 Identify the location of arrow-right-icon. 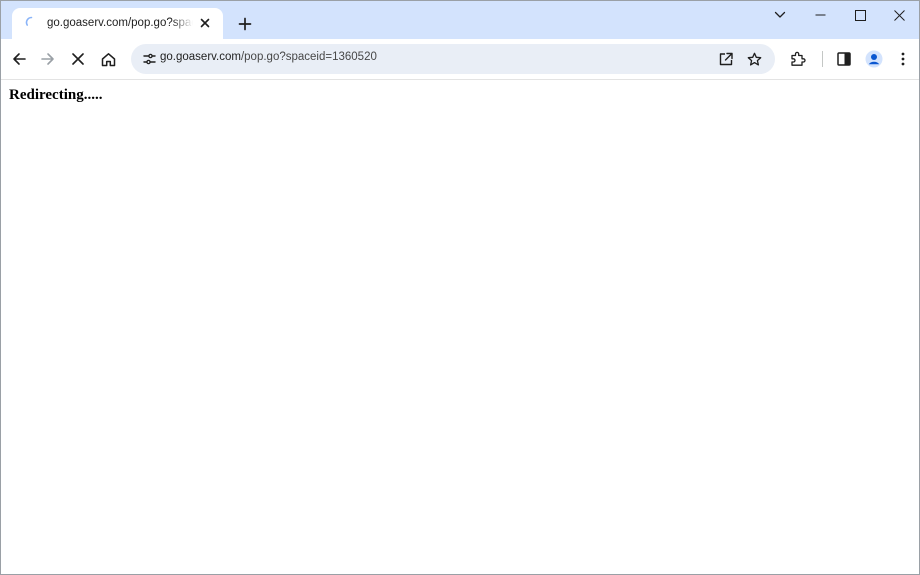
(47, 59).